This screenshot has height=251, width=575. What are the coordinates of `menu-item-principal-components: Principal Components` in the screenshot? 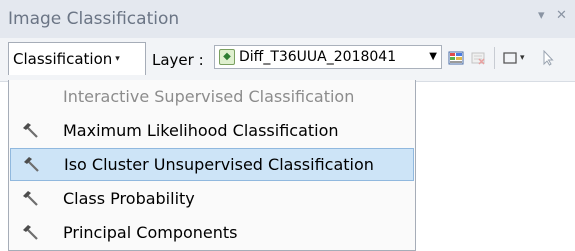 It's located at (212, 232).